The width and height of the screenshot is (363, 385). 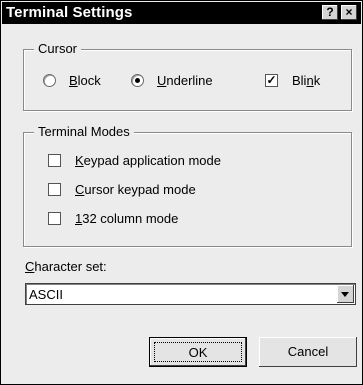 I want to click on close-button: ×, so click(x=349, y=12).